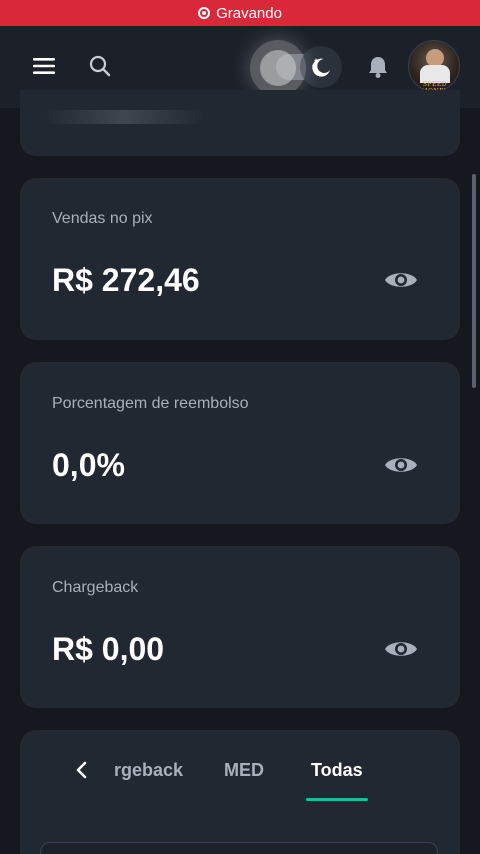 This screenshot has height=854, width=480. I want to click on search-icon, so click(100, 66).